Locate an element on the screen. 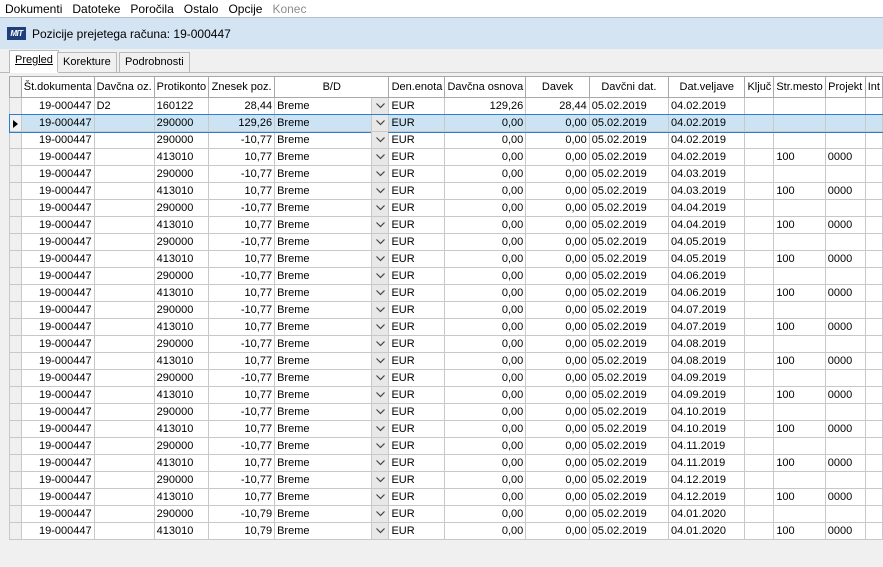 The image size is (883, 567). column-header-davek: Davek is located at coordinates (557, 87).